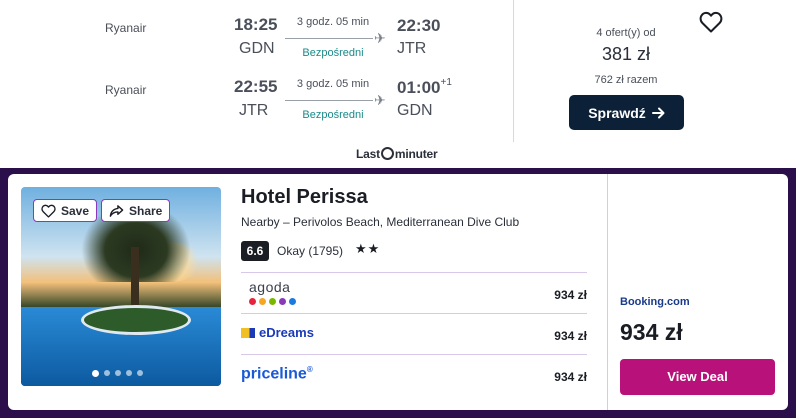 The image size is (796, 418). I want to click on total-price: 762 zł razem, so click(626, 80).